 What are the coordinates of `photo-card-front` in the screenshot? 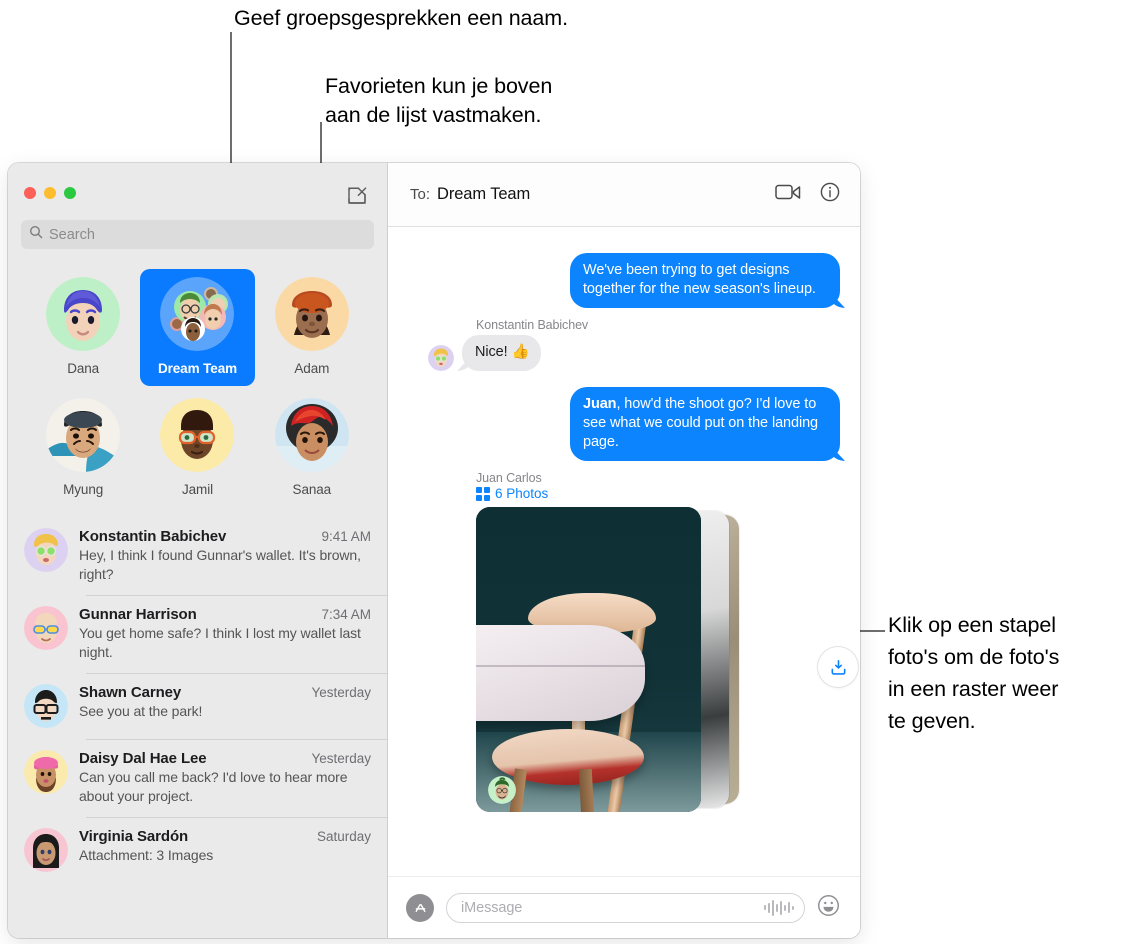 It's located at (588, 659).